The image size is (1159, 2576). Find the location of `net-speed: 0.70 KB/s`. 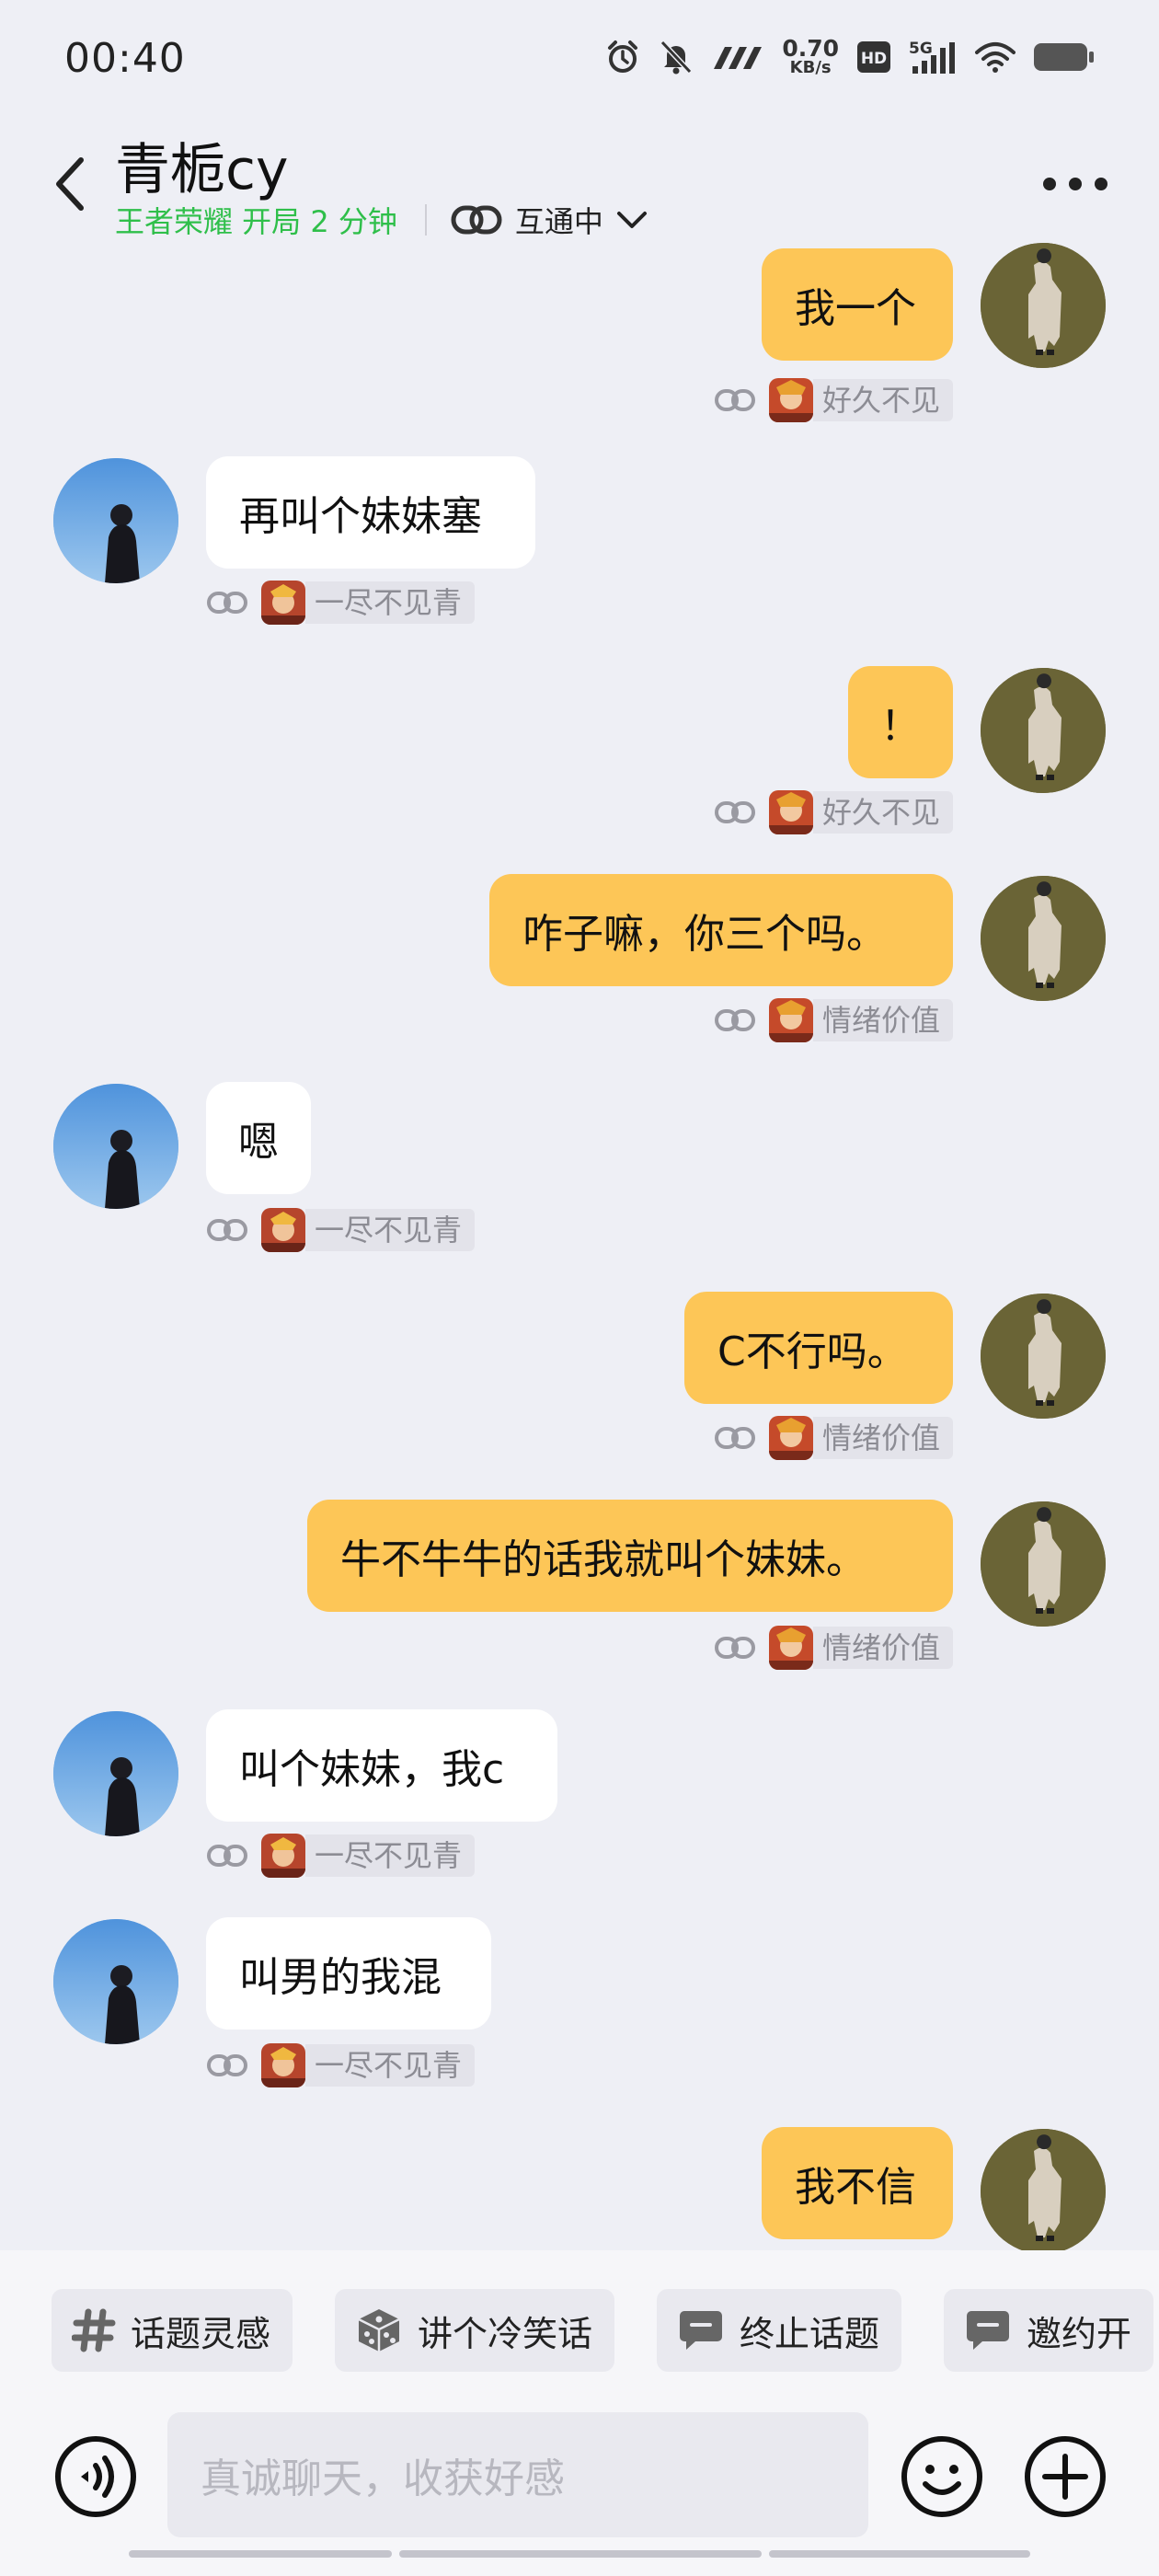

net-speed: 0.70 KB/s is located at coordinates (810, 56).